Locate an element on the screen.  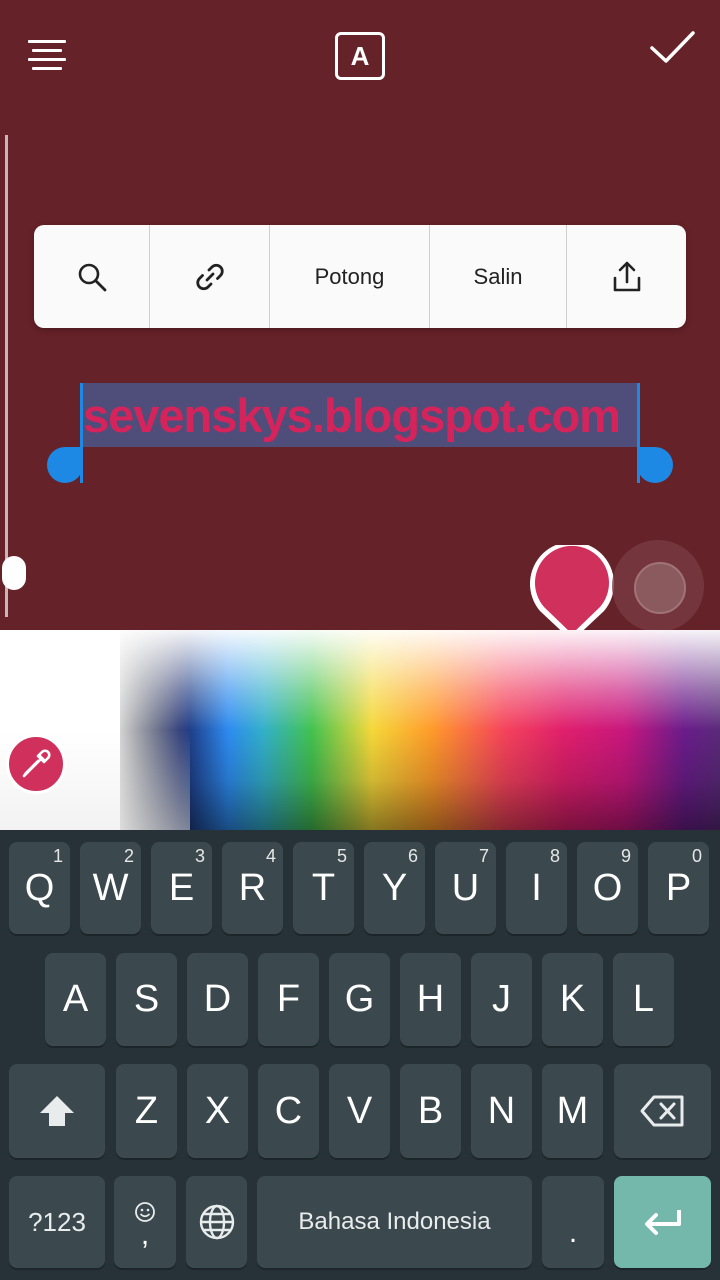
shift-key is located at coordinates (57, 1111).